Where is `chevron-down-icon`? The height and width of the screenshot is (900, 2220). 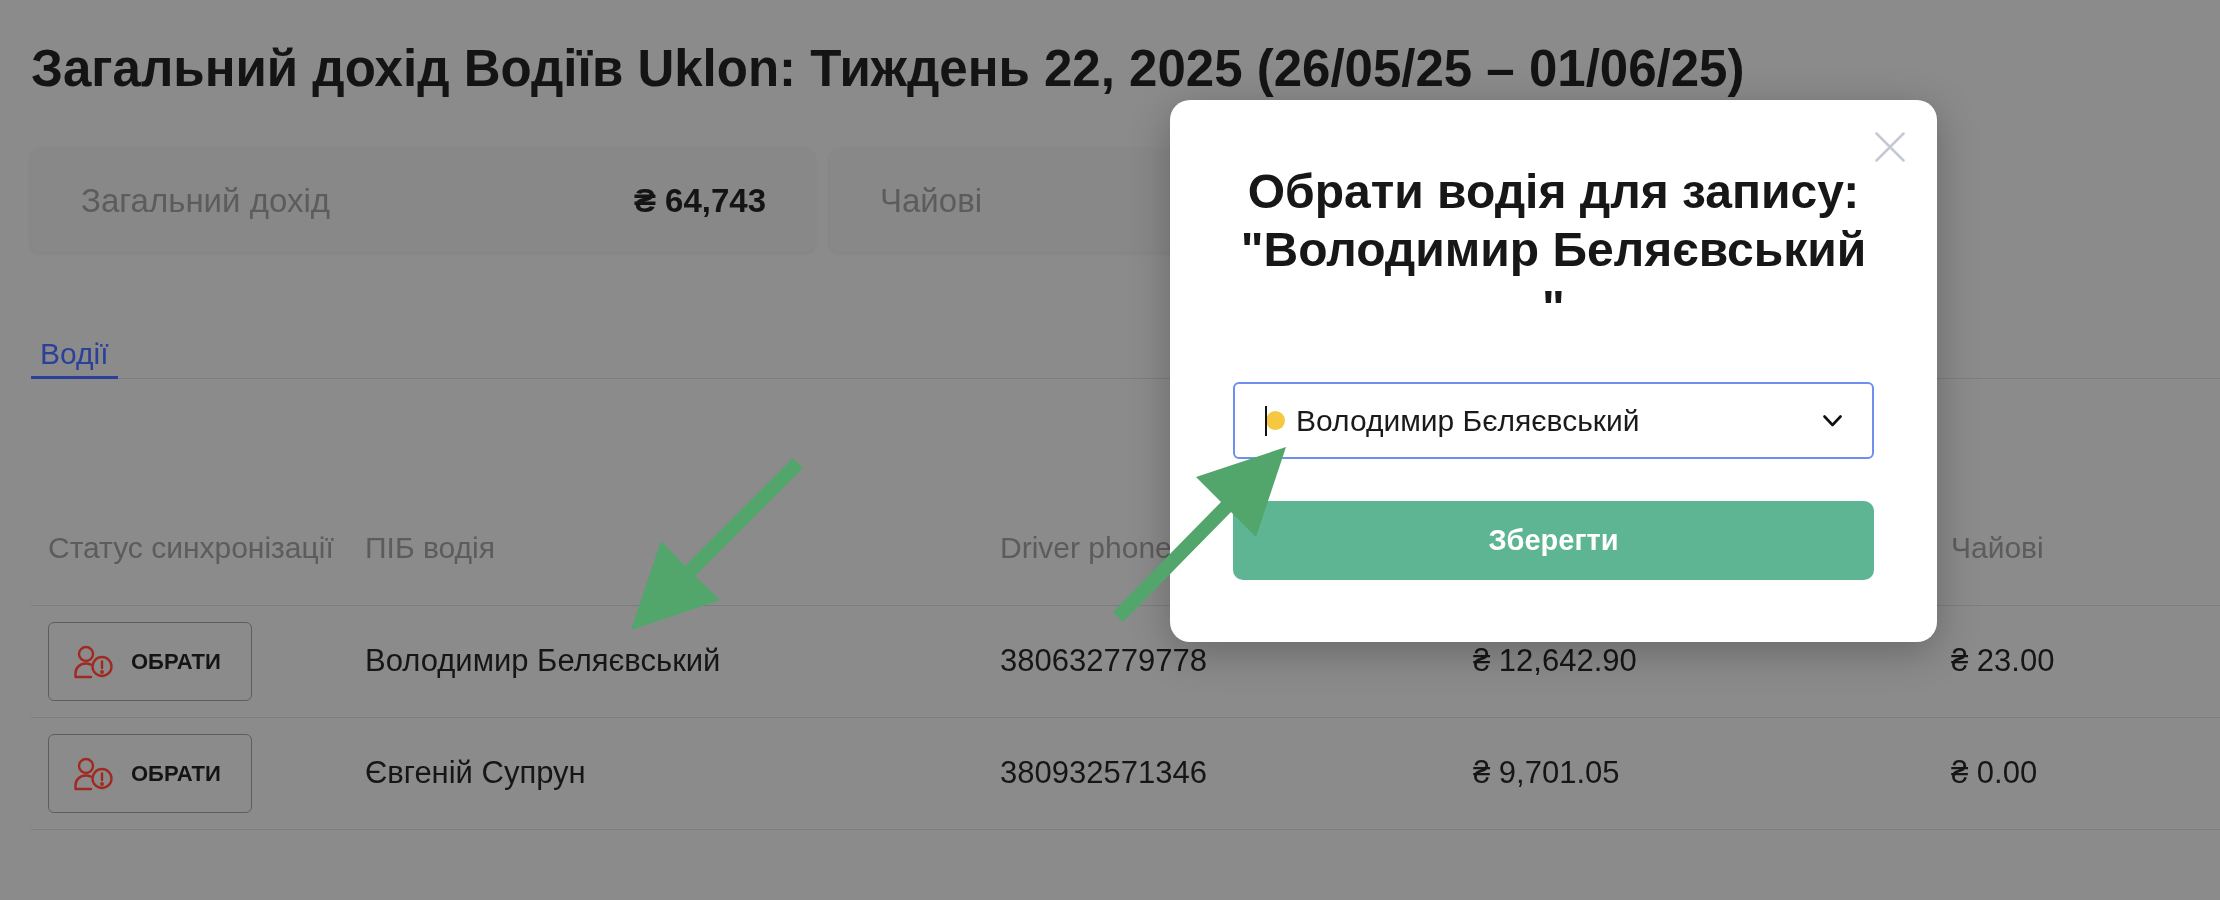
chevron-down-icon is located at coordinates (1832, 420).